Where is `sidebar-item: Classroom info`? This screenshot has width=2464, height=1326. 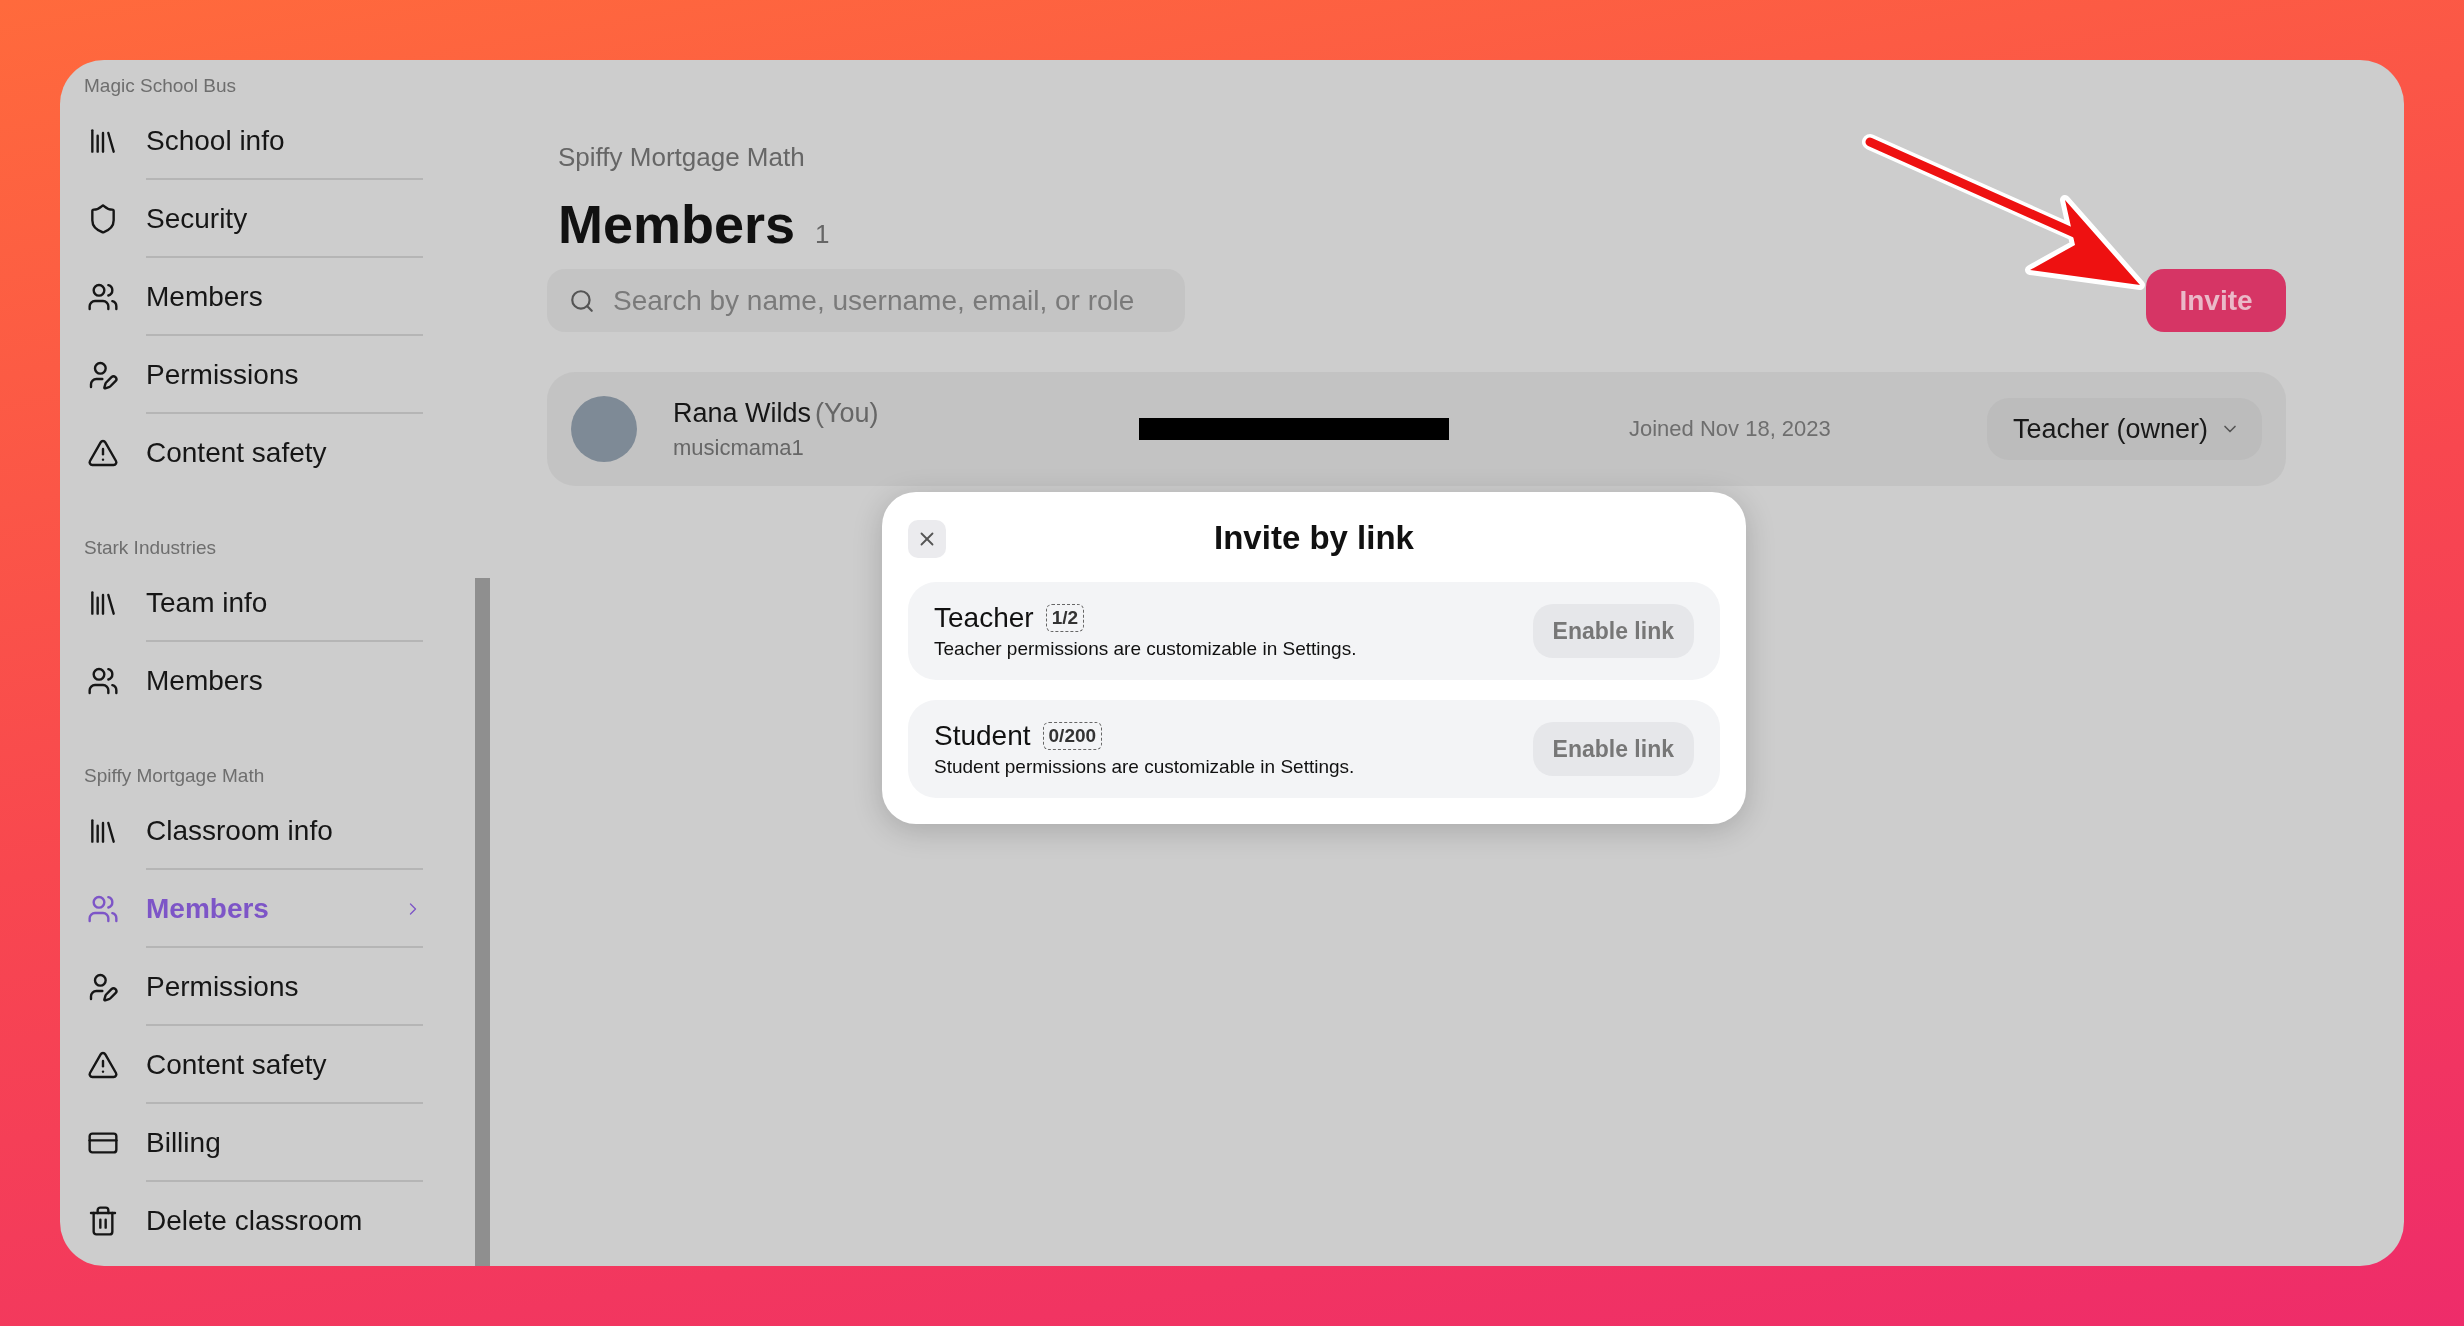 sidebar-item: Classroom info is located at coordinates (254, 831).